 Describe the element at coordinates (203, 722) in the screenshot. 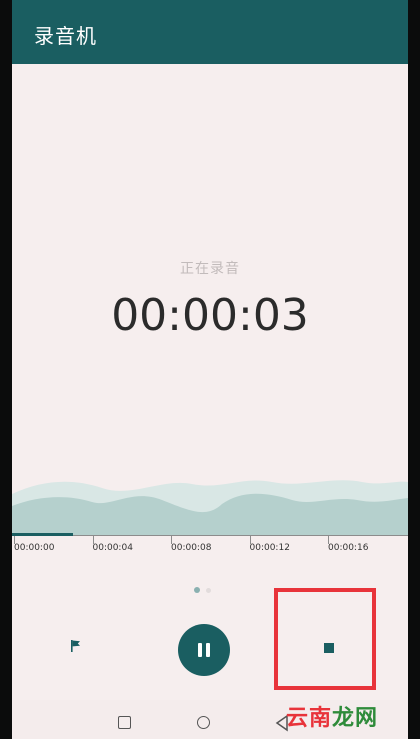

I see `home-icon` at that location.